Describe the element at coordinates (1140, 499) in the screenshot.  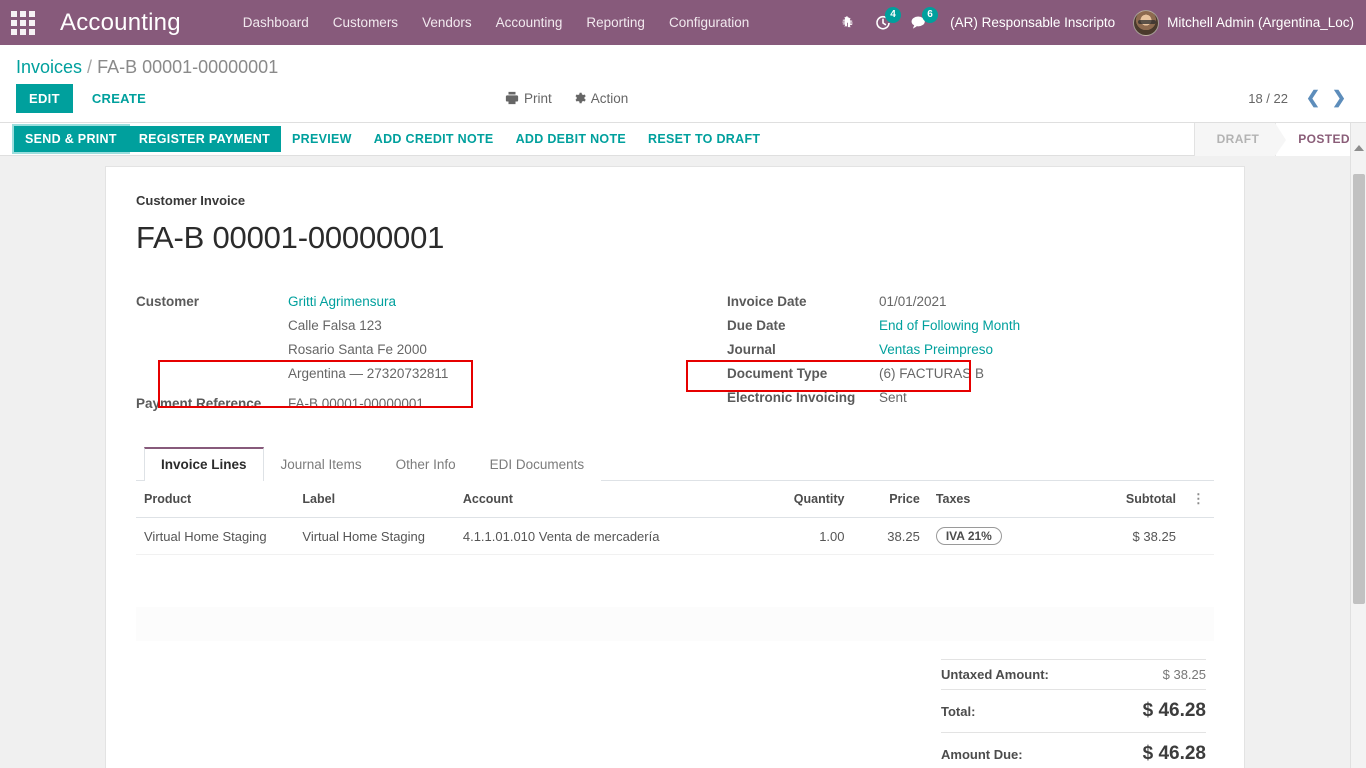
I see `column-header-subtotal: Subtotal` at that location.